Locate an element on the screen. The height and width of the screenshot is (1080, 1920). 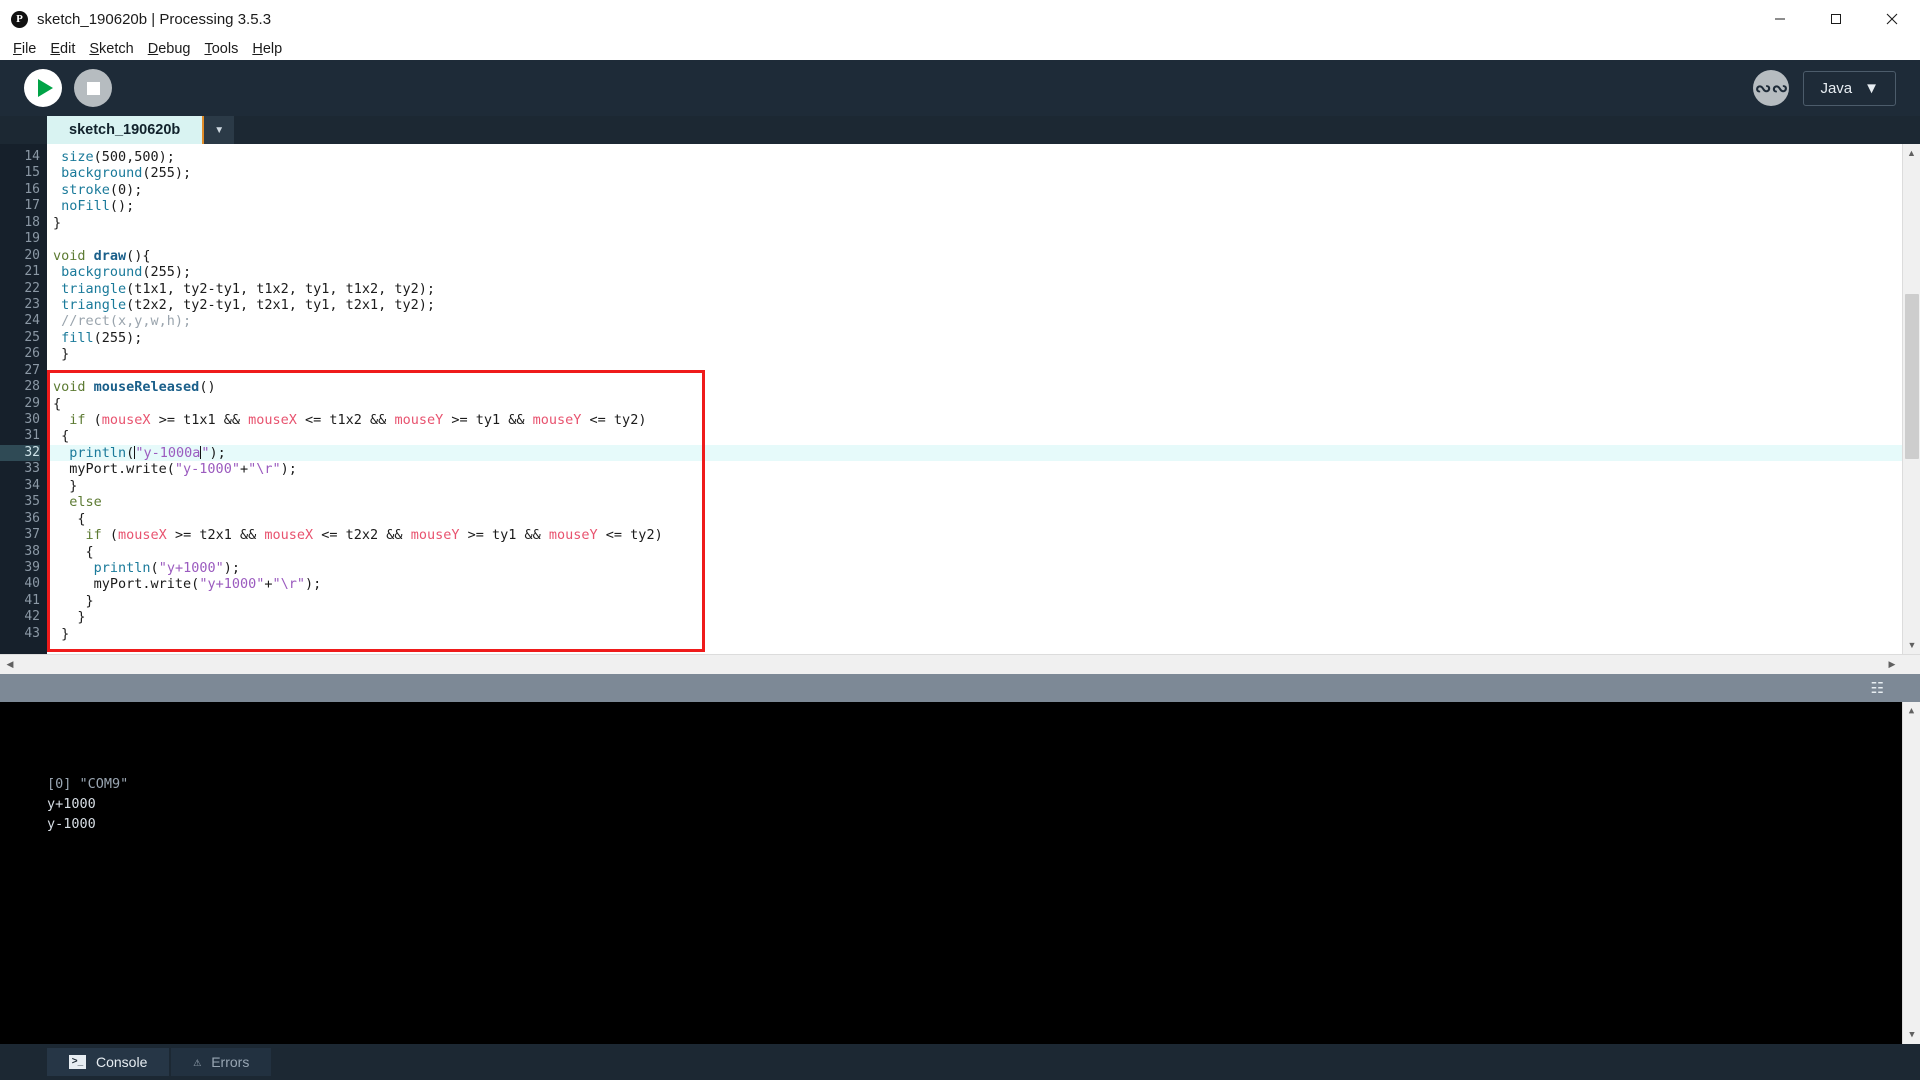
line-number: 23 is located at coordinates (32, 304).